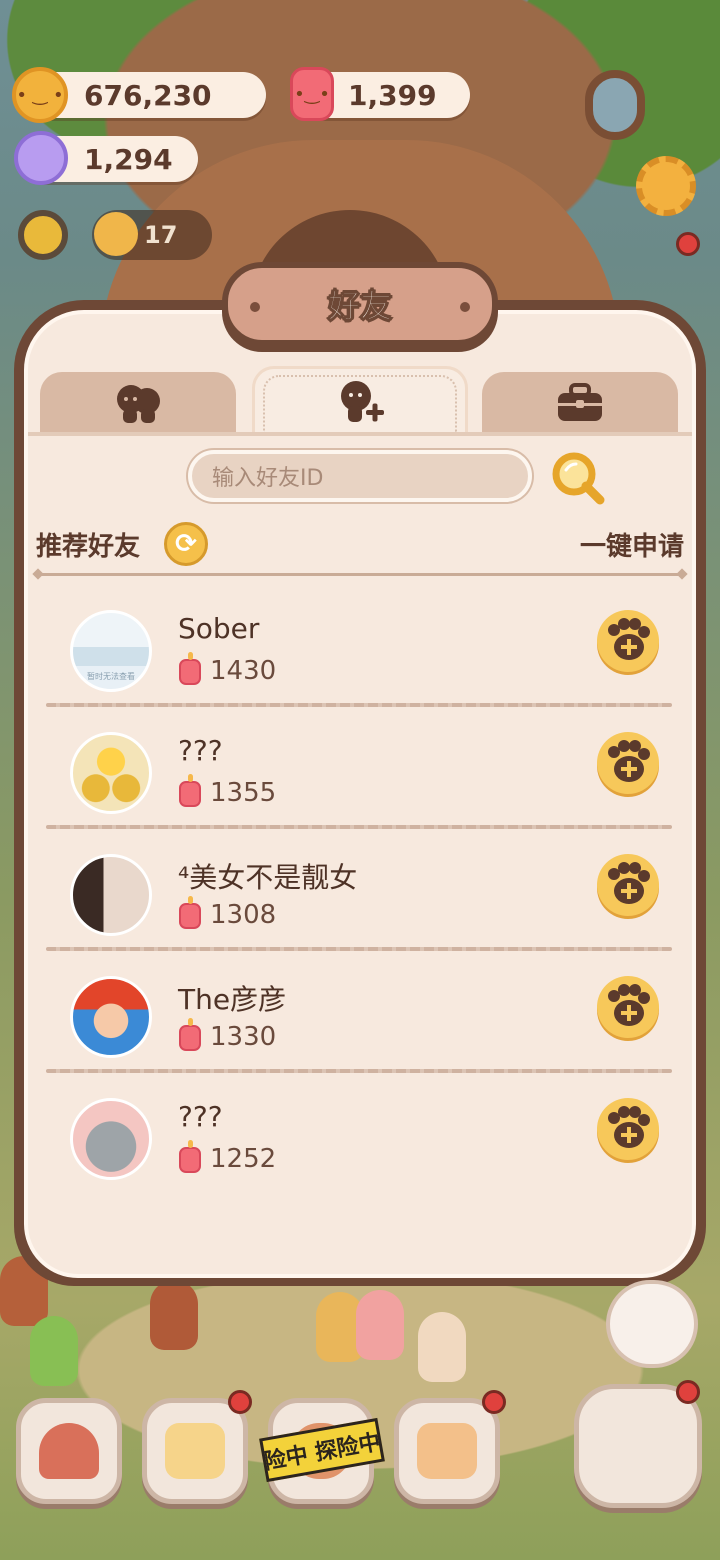  Describe the element at coordinates (360, 400) in the screenshot. I see `tab-add-friend` at that location.